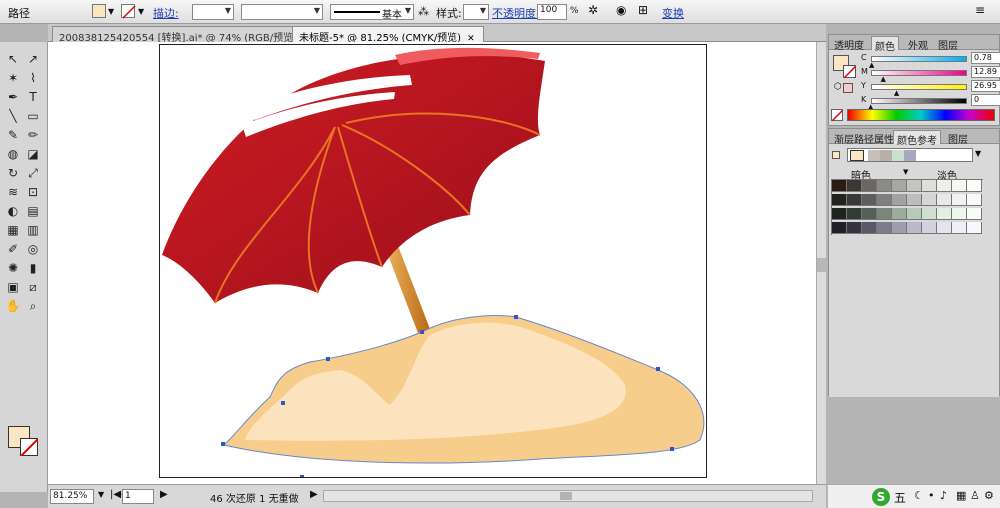  What do you see at coordinates (115, 494) in the screenshot?
I see `first-page-icon: |◀` at bounding box center [115, 494].